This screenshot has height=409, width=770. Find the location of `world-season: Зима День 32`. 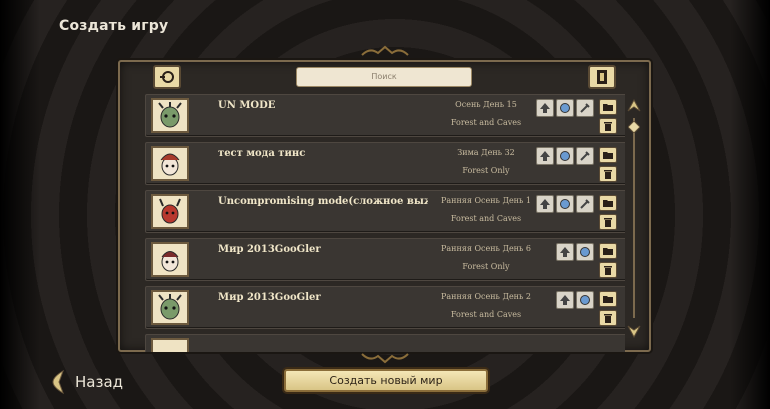

world-season: Зима День 32 is located at coordinates (486, 152).